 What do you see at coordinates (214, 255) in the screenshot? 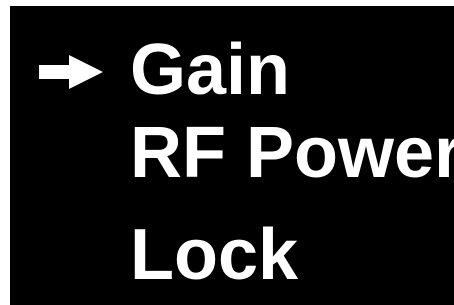
I see `menu-item-label: Lock` at bounding box center [214, 255].